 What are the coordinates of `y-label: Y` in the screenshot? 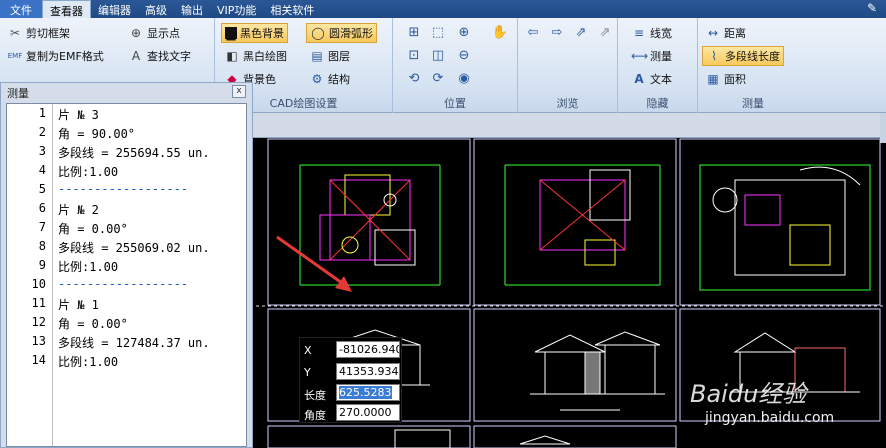 It's located at (307, 372).